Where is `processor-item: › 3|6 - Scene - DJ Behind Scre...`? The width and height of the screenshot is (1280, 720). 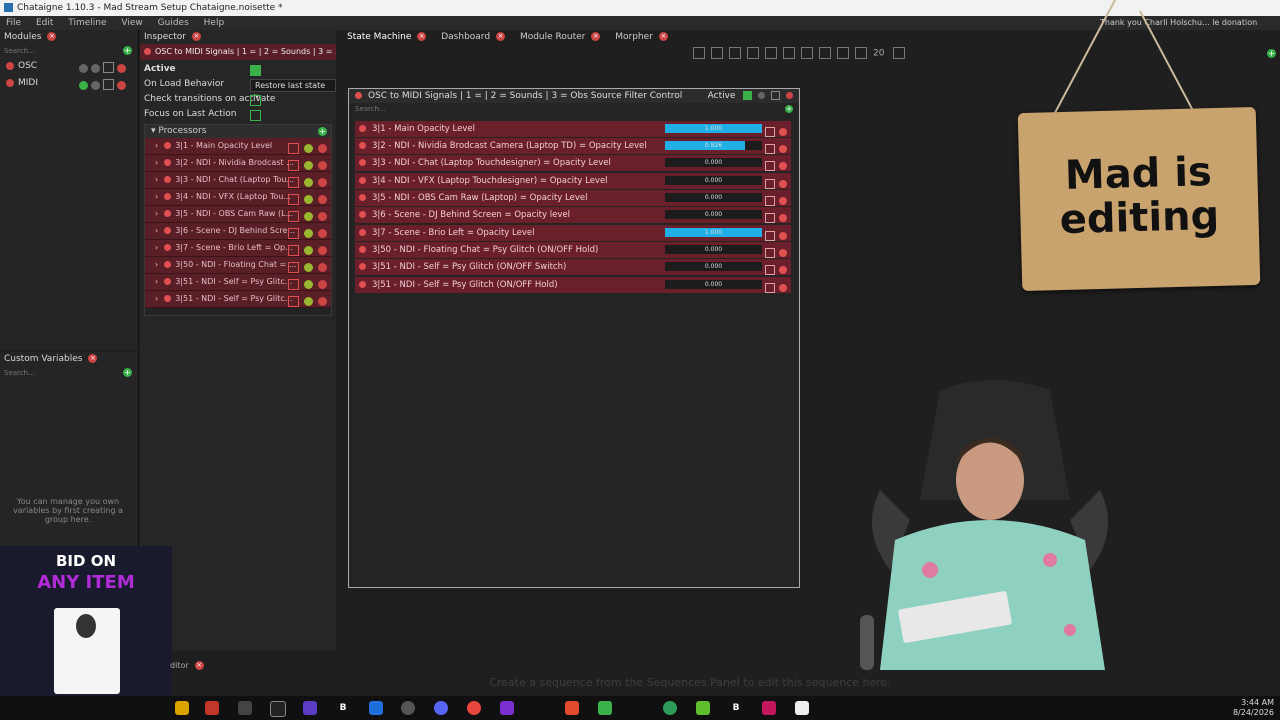
processor-item: › 3|6 - Scene - DJ Behind Scre... is located at coordinates (238, 231).